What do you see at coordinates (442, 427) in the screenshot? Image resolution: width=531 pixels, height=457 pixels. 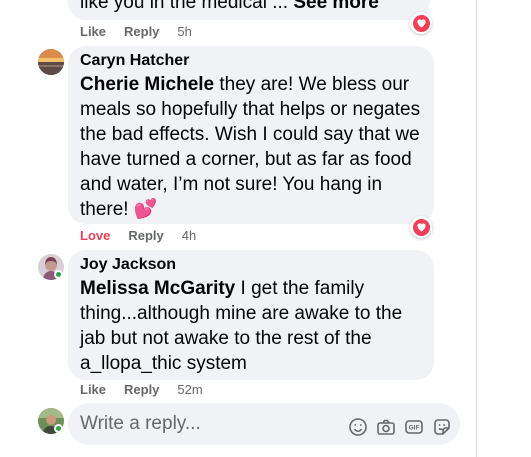 I see `sticker-icon` at bounding box center [442, 427].